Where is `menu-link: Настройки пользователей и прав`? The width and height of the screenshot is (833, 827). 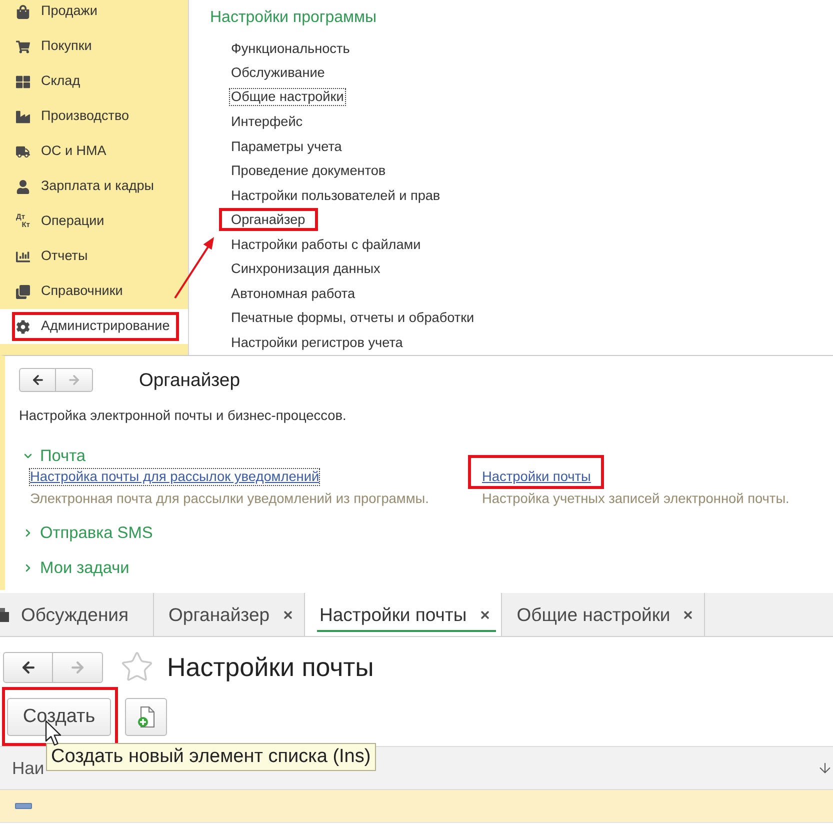
menu-link: Настройки пользователей и прав is located at coordinates (335, 195).